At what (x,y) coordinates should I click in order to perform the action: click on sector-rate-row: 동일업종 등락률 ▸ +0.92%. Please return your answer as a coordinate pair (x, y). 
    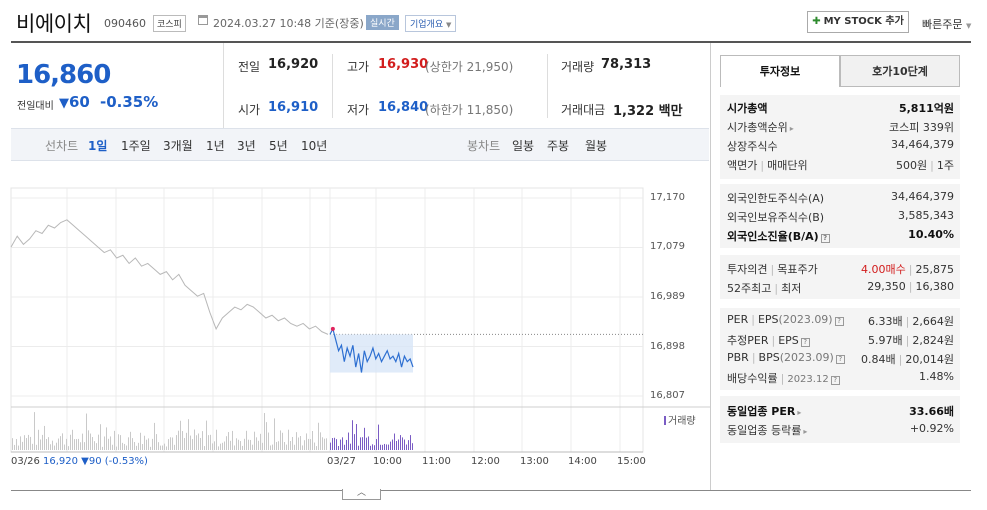
    Looking at the image, I should click on (840, 430).